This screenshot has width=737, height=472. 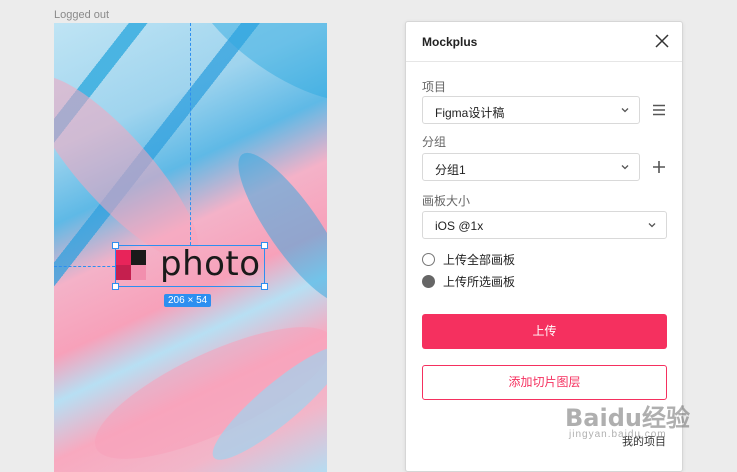 What do you see at coordinates (531, 167) in the screenshot?
I see `group-select: 分组1` at bounding box center [531, 167].